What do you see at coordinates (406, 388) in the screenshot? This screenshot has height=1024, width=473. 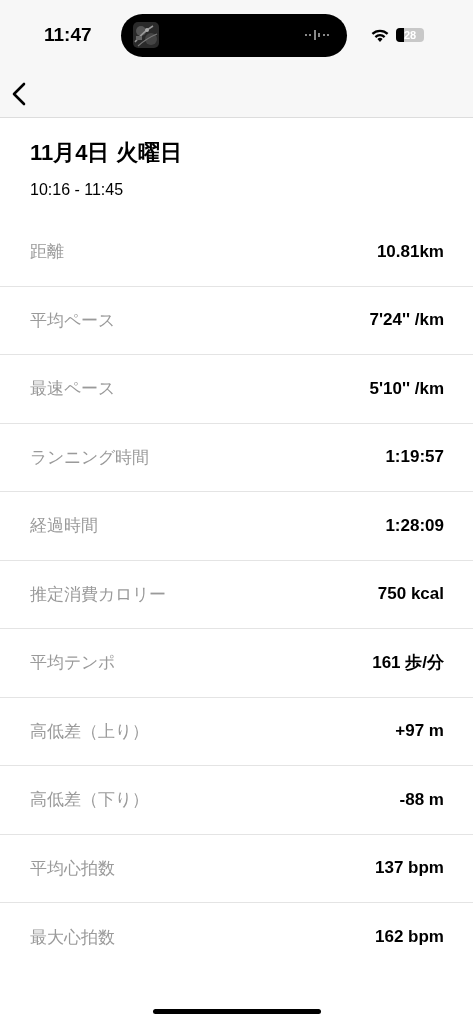 I see `stat-value: 5'10'' /km` at bounding box center [406, 388].